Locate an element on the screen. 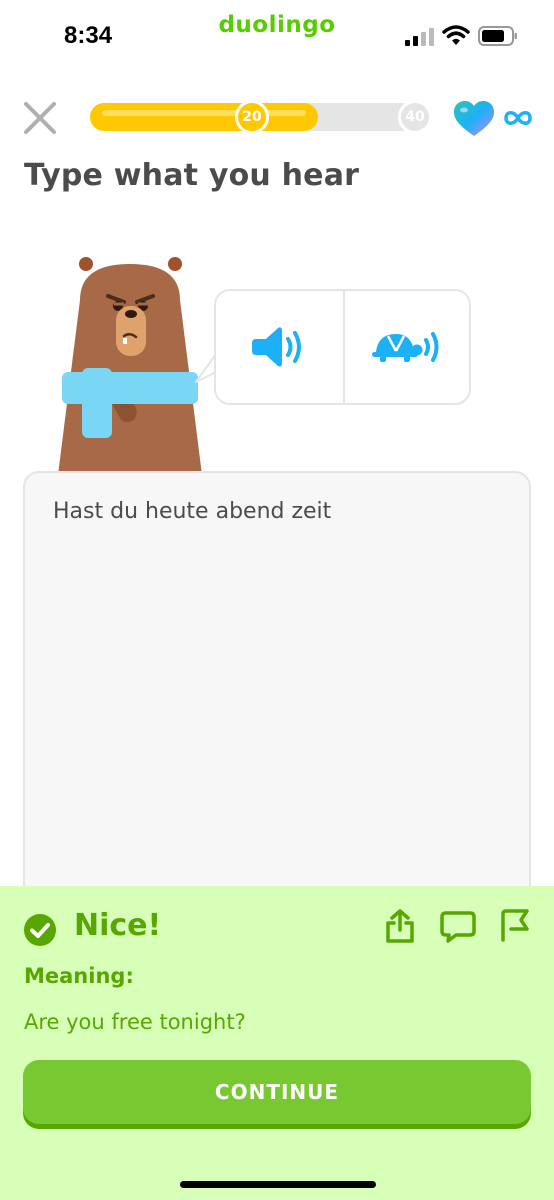 The width and height of the screenshot is (554, 1200). continue-button: CONTINUE is located at coordinates (277, 1092).